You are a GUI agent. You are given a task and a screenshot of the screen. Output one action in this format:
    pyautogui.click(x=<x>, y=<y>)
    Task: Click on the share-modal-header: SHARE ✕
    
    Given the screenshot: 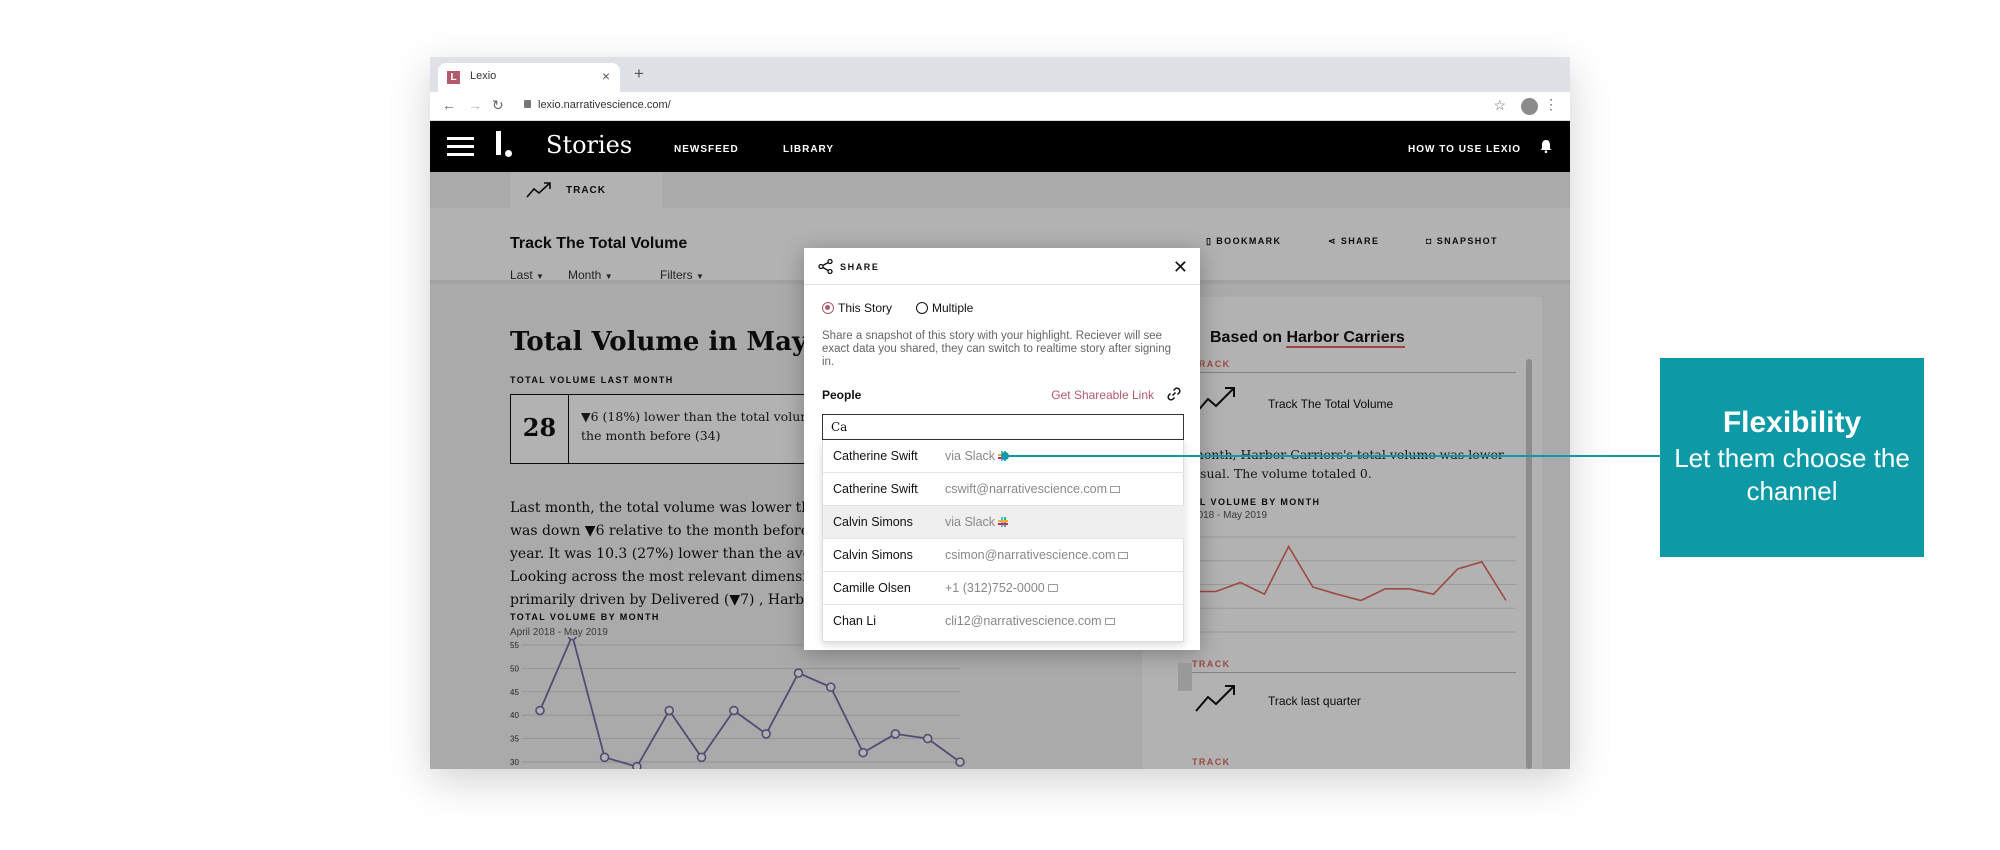 What is the action you would take?
    pyautogui.click(x=1002, y=266)
    